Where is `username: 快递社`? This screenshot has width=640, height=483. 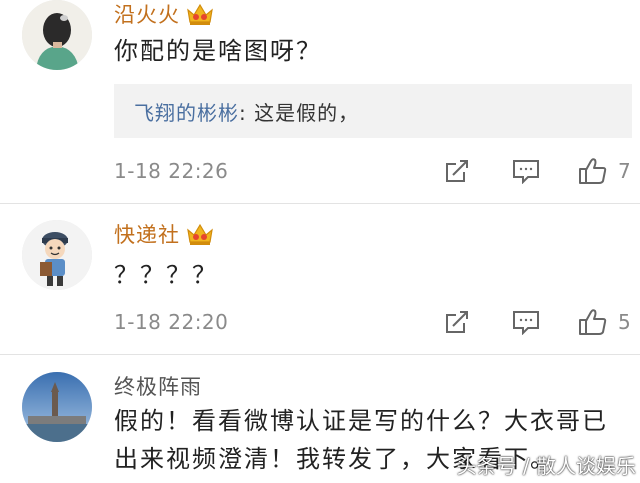
username: 快递社 is located at coordinates (164, 234).